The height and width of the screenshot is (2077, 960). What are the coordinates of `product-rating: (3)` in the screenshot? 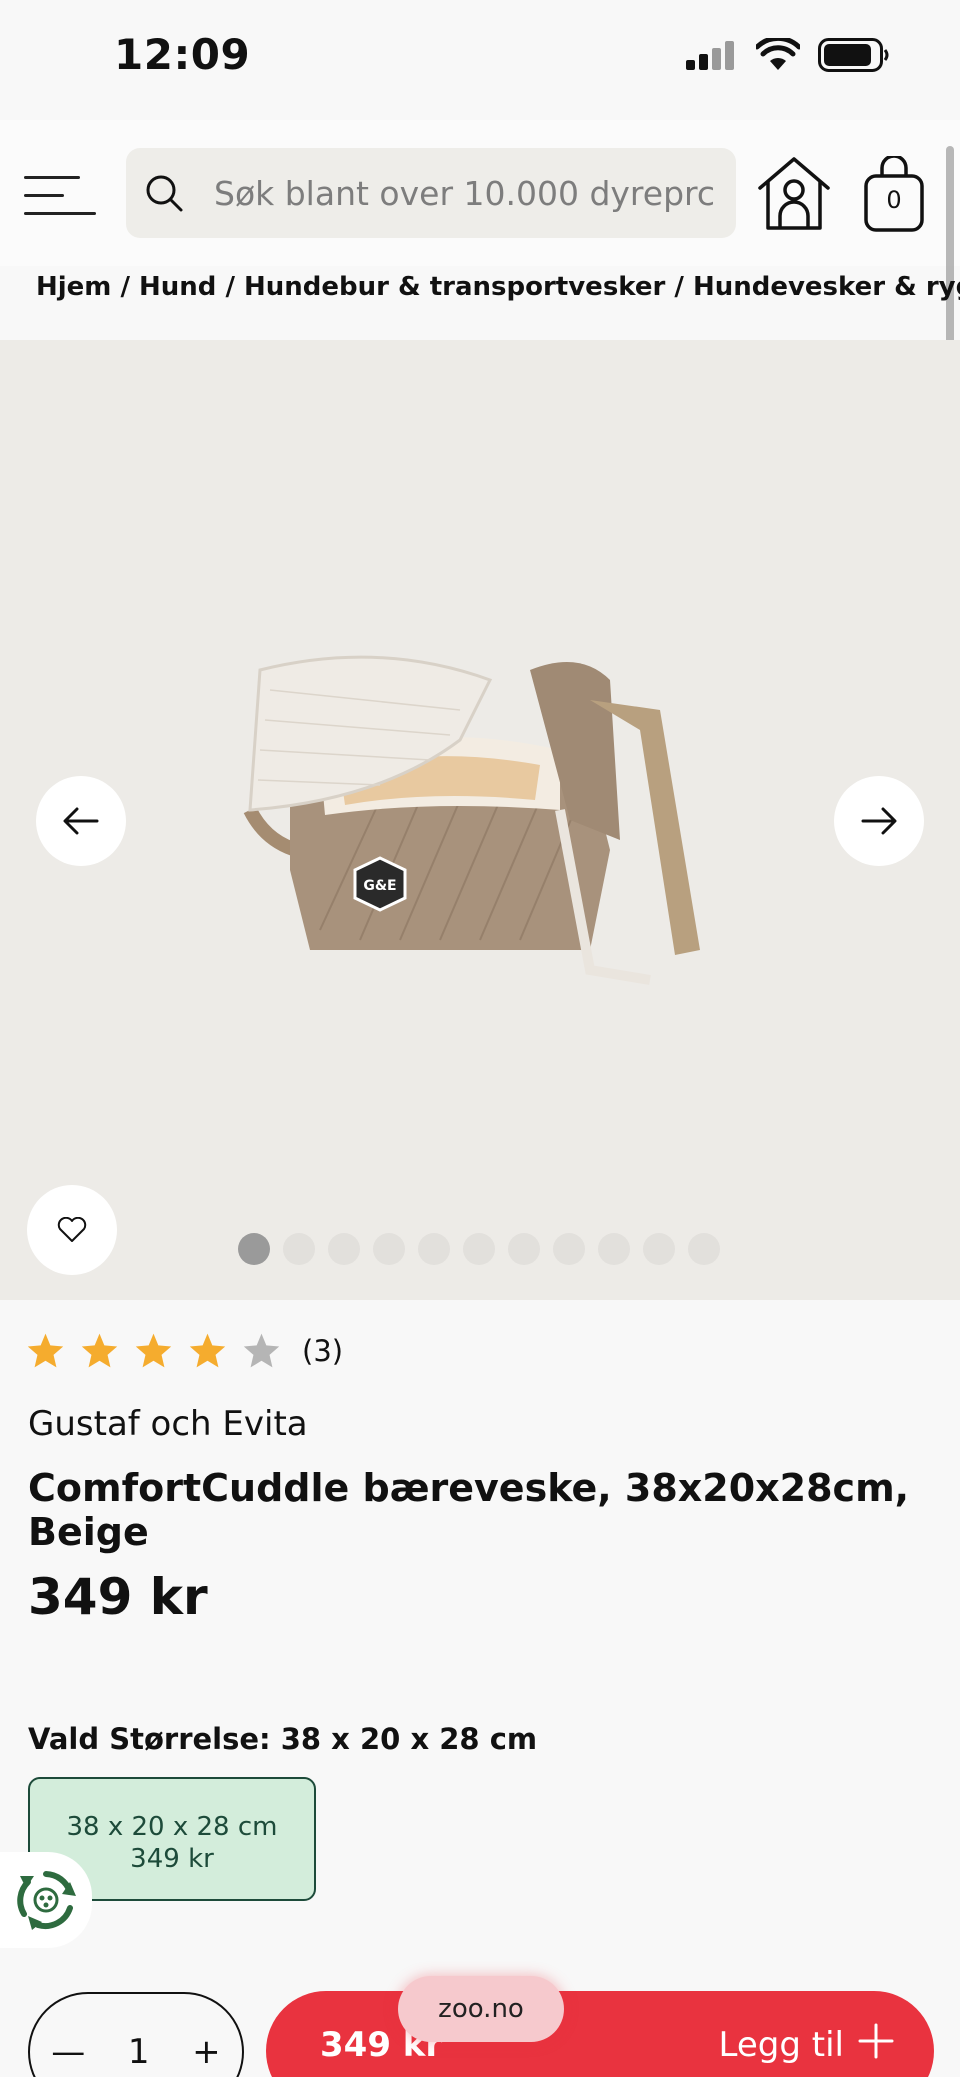 It's located at (184, 1350).